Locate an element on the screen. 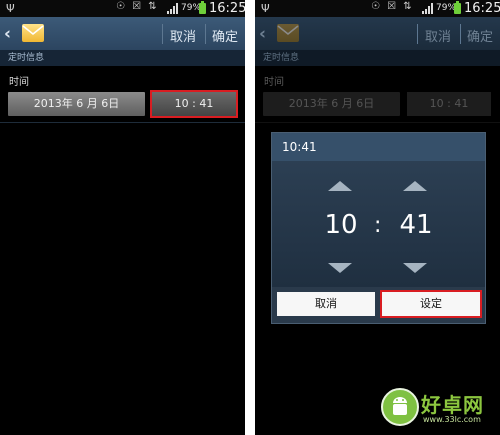  dialog-cancel-button: 取消 is located at coordinates (326, 304).